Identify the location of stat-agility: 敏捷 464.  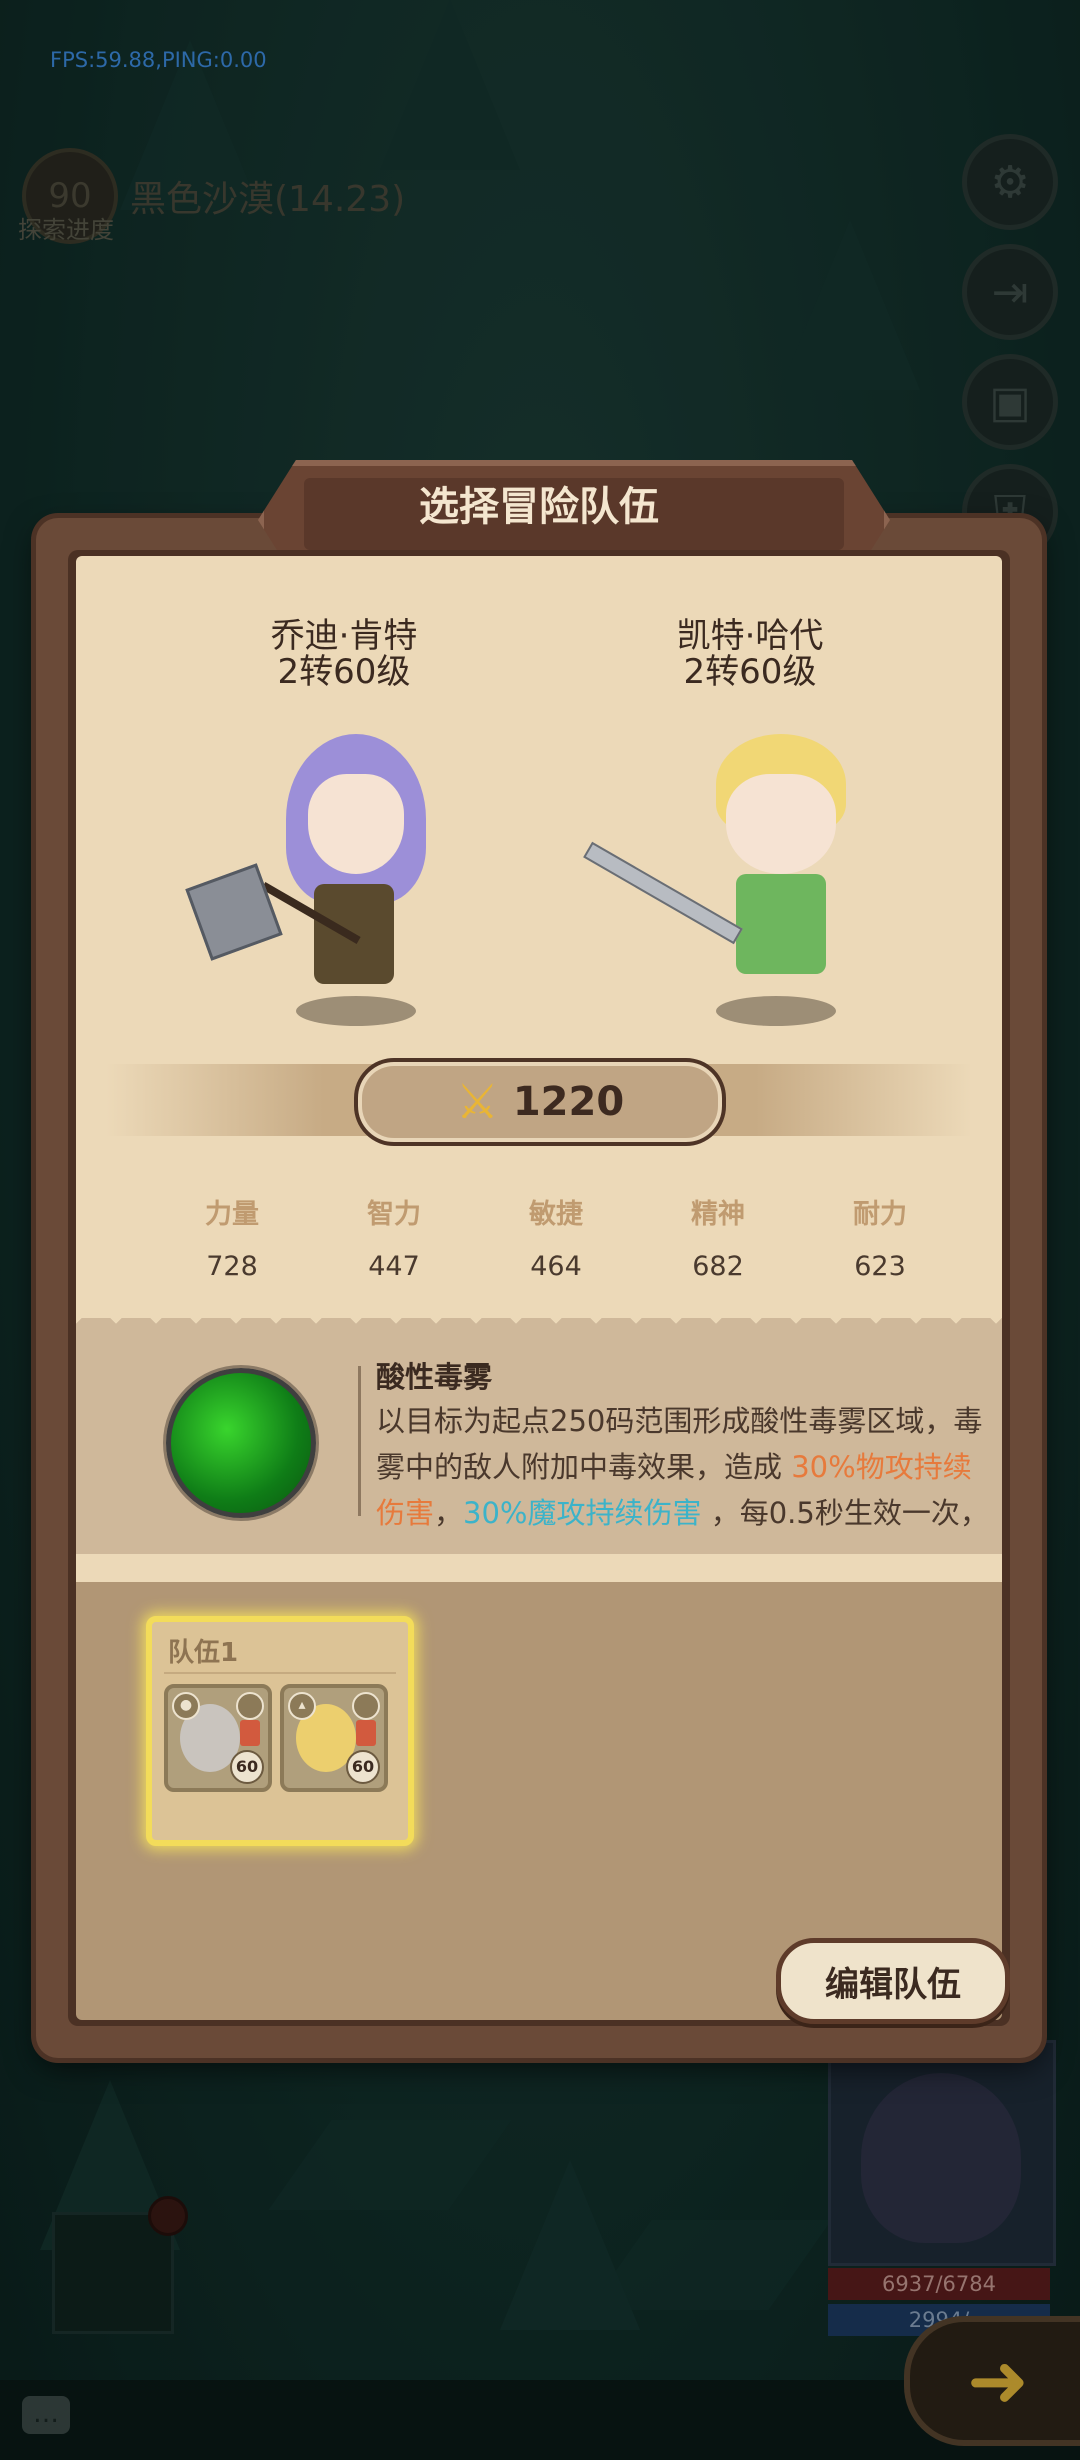
(556, 1240).